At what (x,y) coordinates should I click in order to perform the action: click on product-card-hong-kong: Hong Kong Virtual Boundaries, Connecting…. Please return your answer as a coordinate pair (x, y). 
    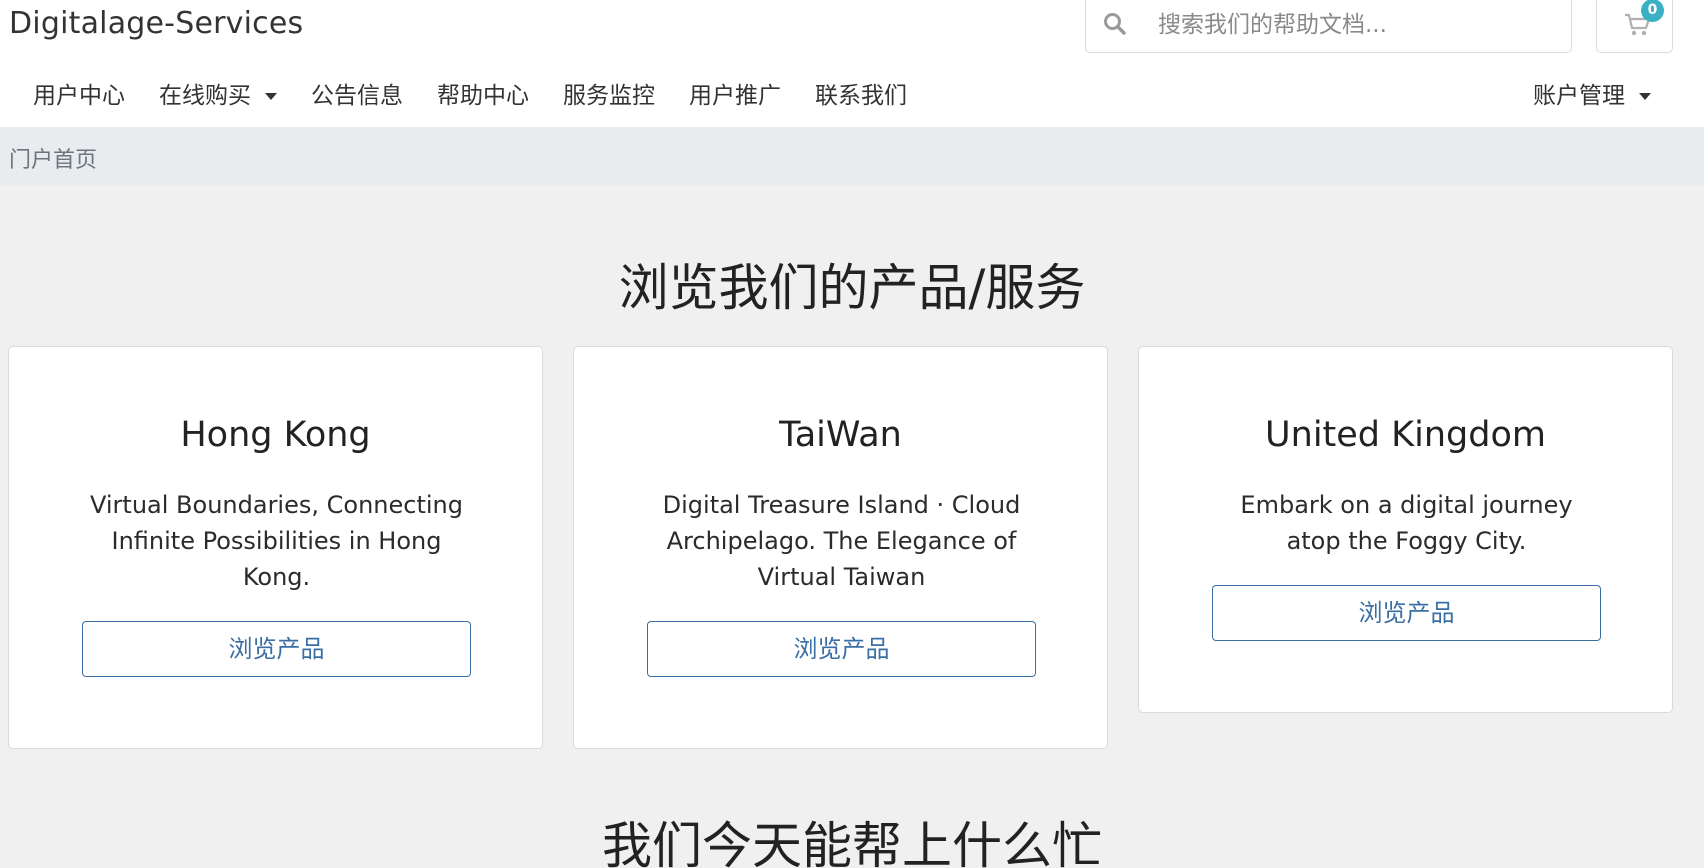
    Looking at the image, I should click on (275, 547).